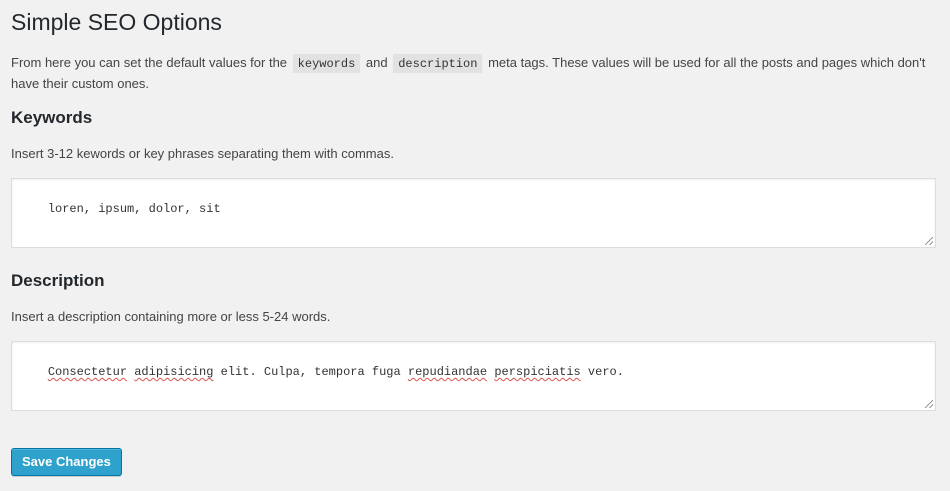 This screenshot has width=950, height=491. What do you see at coordinates (376, 62) in the screenshot?
I see `intro-text-and: and` at bounding box center [376, 62].